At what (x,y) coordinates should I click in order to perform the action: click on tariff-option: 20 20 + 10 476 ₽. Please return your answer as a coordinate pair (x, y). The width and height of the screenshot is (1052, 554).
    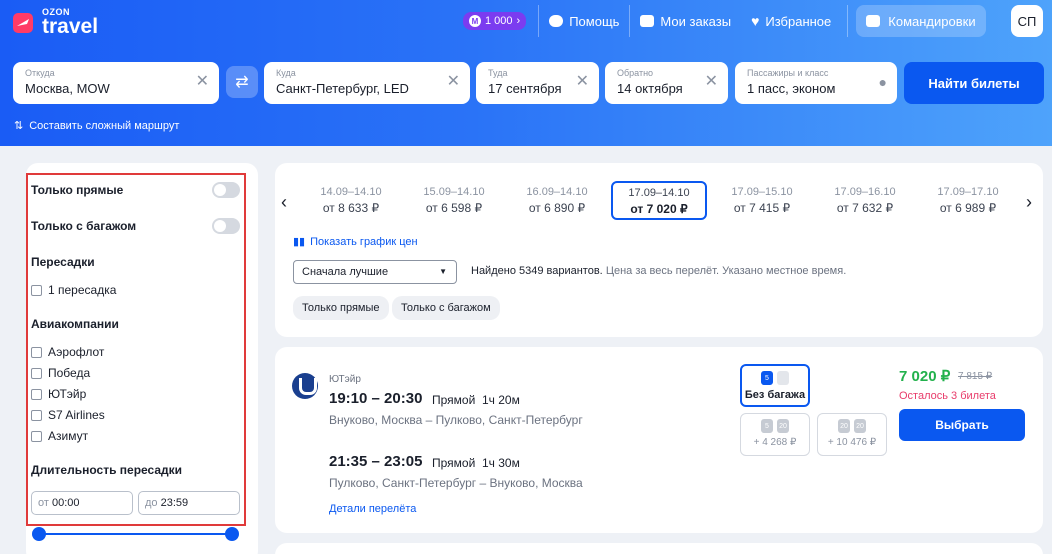
    Looking at the image, I should click on (852, 434).